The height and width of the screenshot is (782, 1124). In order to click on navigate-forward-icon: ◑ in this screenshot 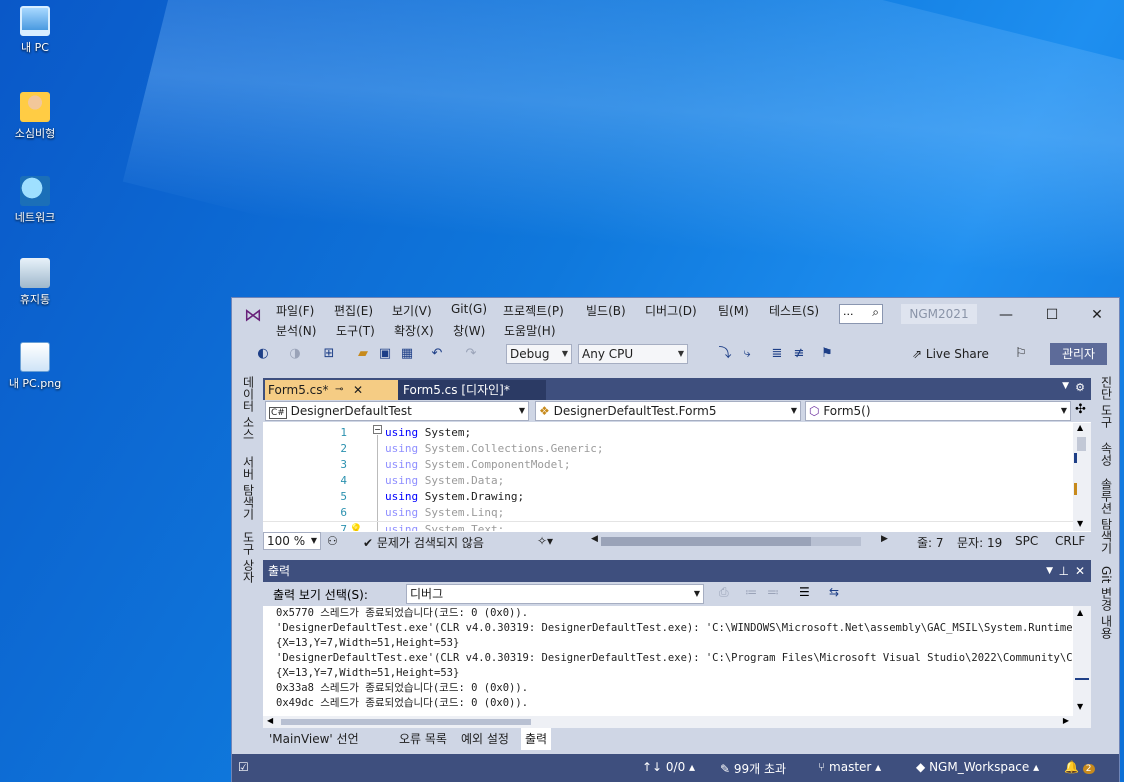, I will do `click(295, 354)`.